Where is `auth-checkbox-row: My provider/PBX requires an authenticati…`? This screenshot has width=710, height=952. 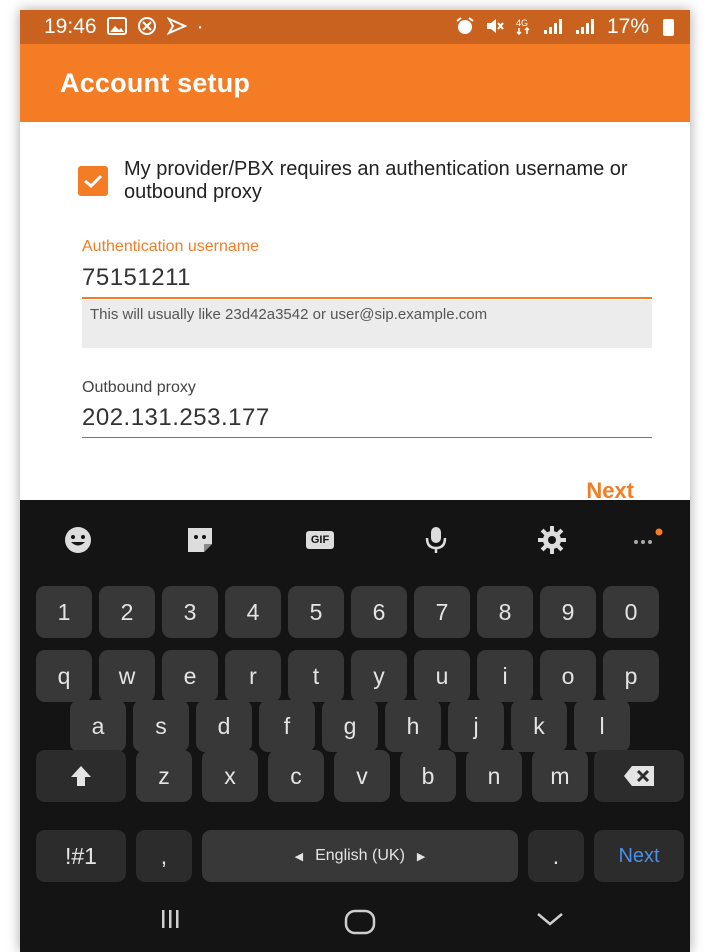
auth-checkbox-row: My provider/PBX requires an authenticati… is located at coordinates (361, 181).